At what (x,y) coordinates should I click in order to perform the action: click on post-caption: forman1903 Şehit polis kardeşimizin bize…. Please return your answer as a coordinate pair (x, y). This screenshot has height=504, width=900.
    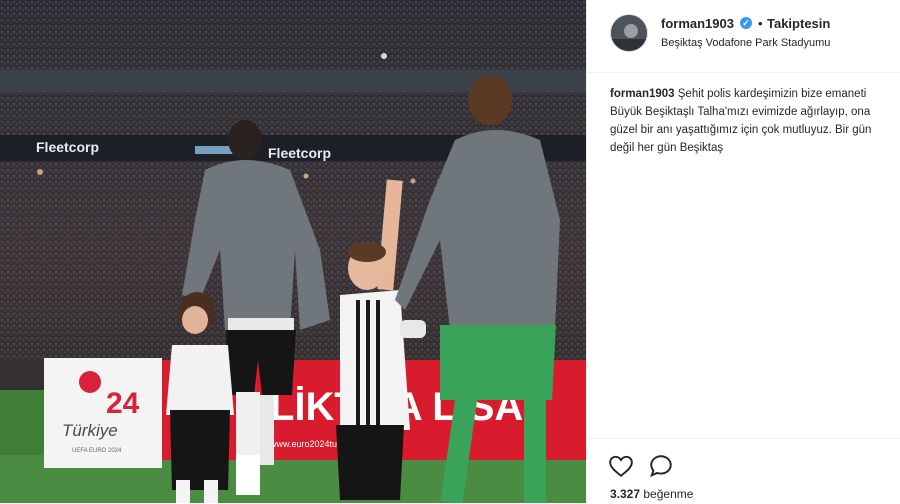
    Looking at the image, I should click on (750, 121).